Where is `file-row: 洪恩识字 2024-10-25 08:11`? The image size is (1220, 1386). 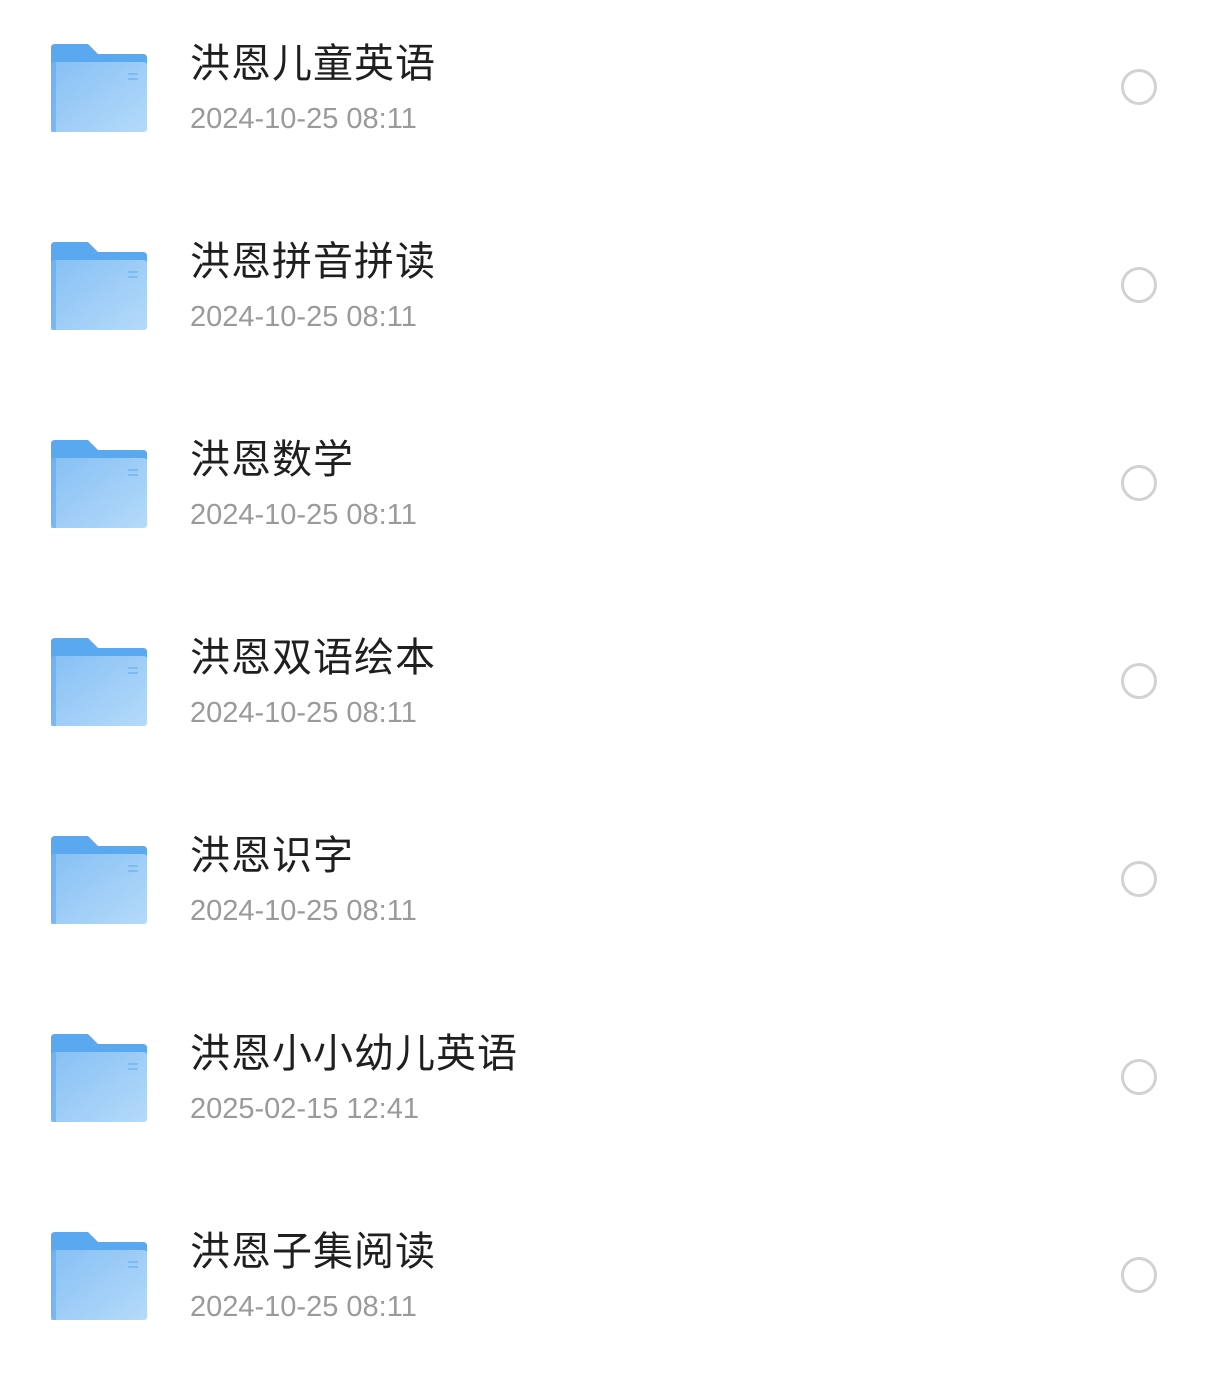
file-row: 洪恩识字 2024-10-25 08:11 is located at coordinates (610, 891).